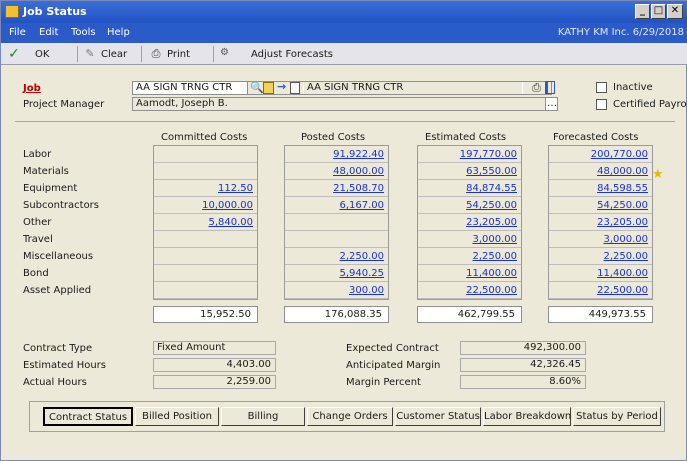  Describe the element at coordinates (620, 32) in the screenshot. I see `company-date: KATHY KM Inc. 6/29/2018` at that location.